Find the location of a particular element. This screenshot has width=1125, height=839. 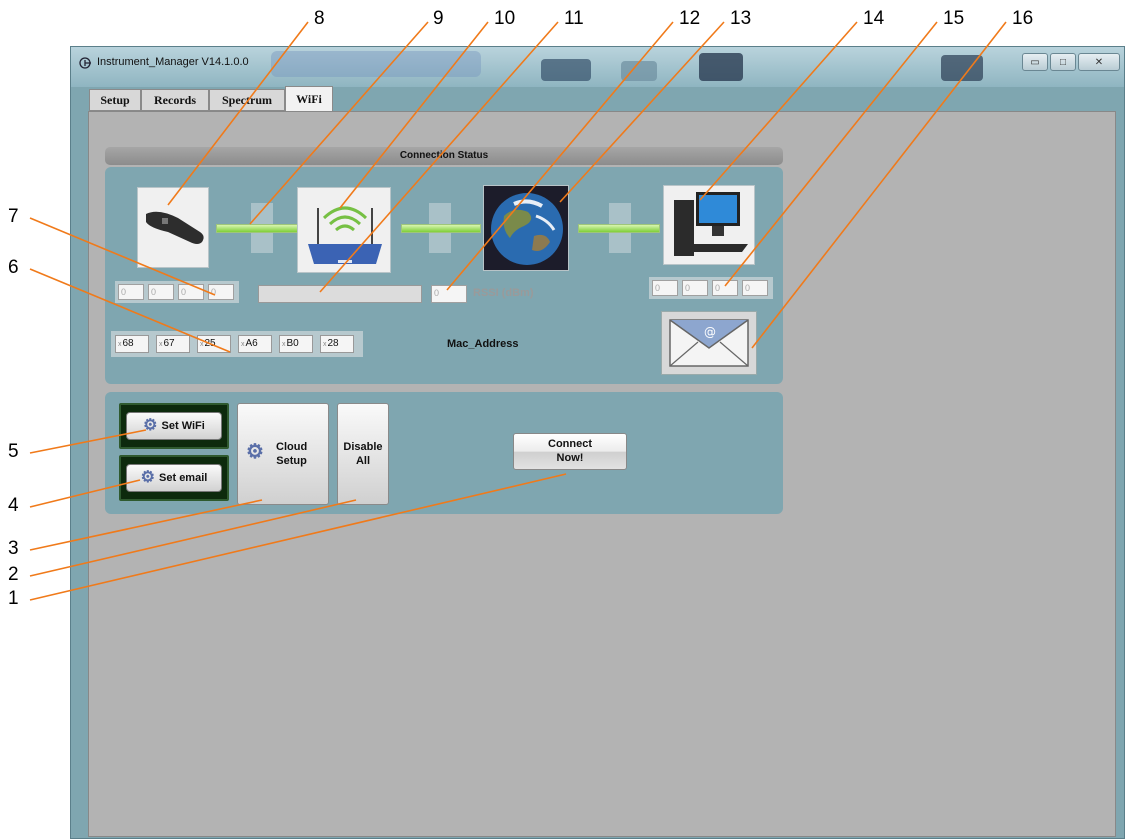

computer-device is located at coordinates (709, 225).